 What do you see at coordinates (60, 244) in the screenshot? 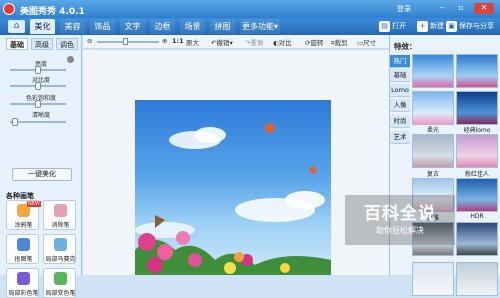
I see `mosaic-icon` at bounding box center [60, 244].